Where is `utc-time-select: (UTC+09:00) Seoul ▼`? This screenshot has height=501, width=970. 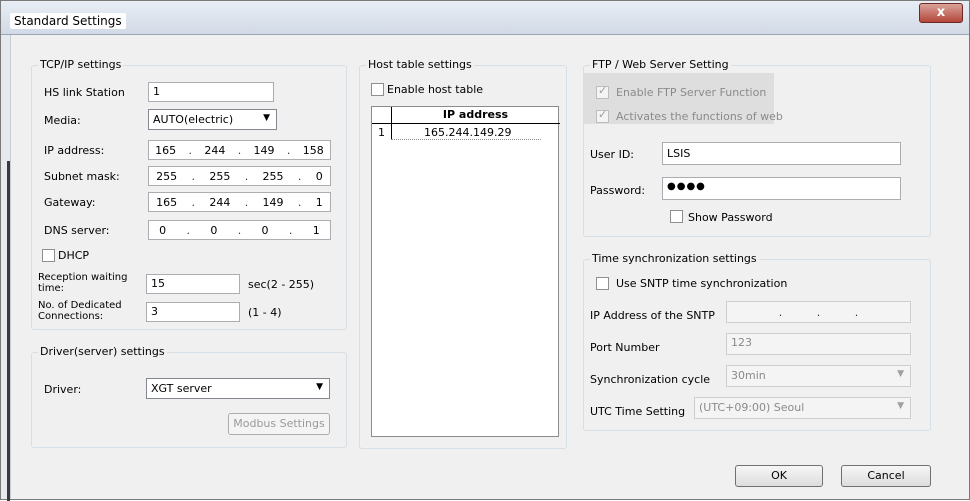 utc-time-select: (UTC+09:00) Seoul ▼ is located at coordinates (802, 408).